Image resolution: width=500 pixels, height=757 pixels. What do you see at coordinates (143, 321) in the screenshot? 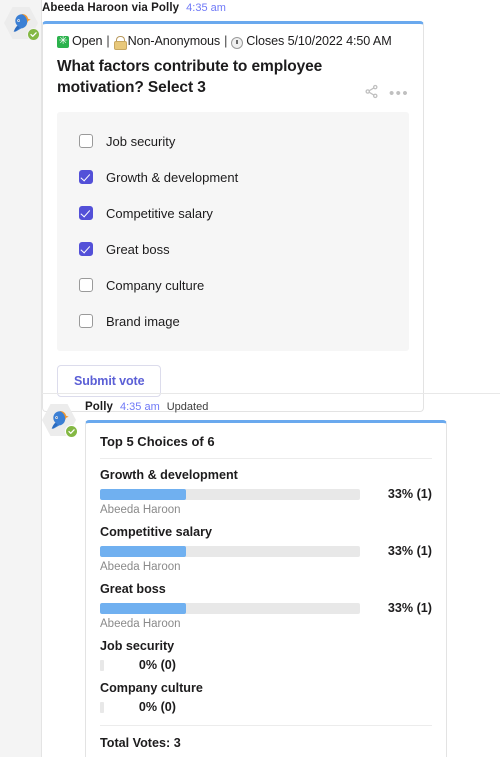
I see `poll-option-label: Brand image` at bounding box center [143, 321].